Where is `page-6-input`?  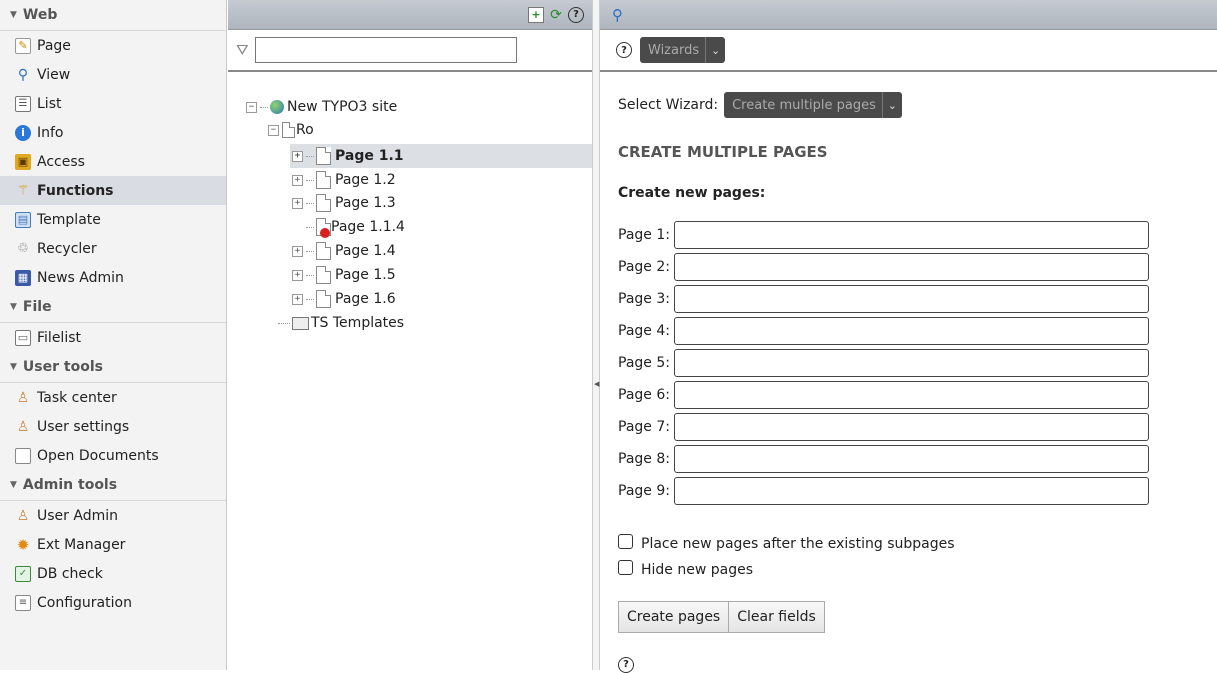 page-6-input is located at coordinates (911, 395).